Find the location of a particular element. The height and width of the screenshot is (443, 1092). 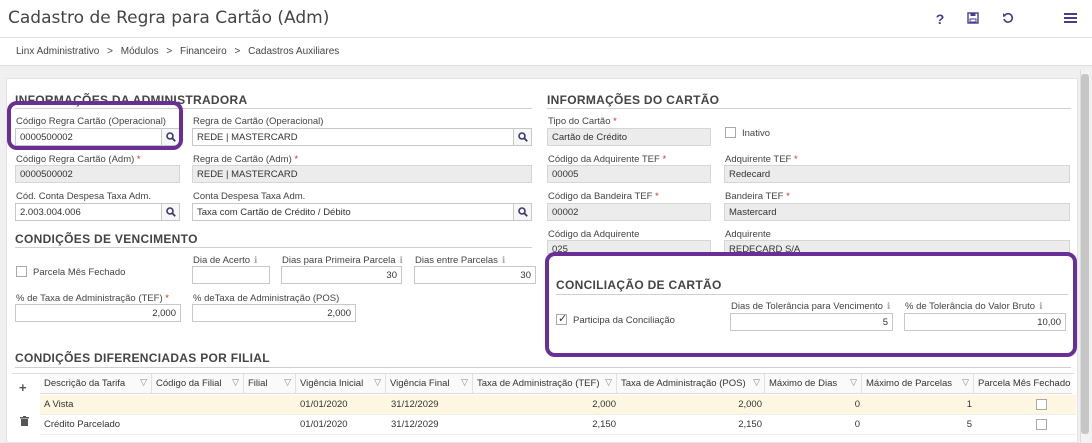

taxa-pos-input: 2,000 is located at coordinates (274, 313).